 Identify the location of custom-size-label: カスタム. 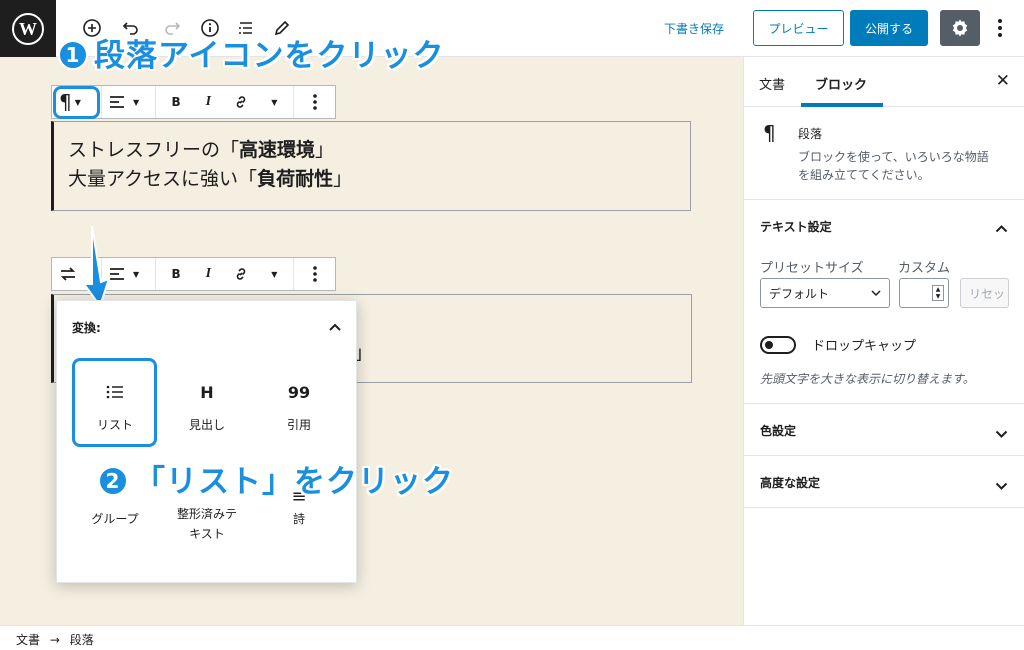
(924, 268).